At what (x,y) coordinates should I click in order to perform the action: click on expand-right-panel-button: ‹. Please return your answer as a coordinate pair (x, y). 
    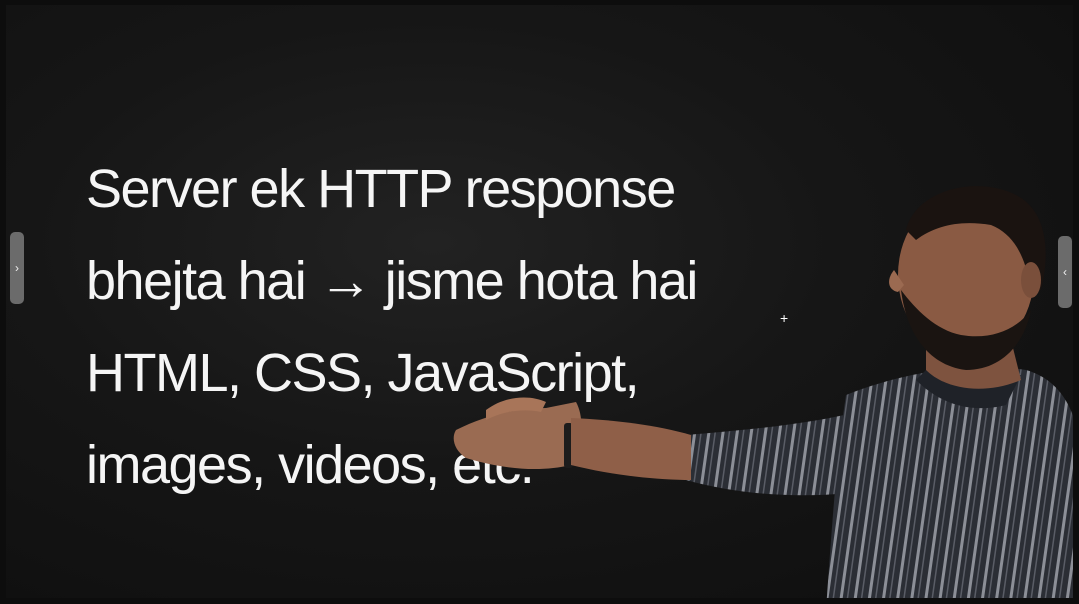
    Looking at the image, I should click on (1065, 272).